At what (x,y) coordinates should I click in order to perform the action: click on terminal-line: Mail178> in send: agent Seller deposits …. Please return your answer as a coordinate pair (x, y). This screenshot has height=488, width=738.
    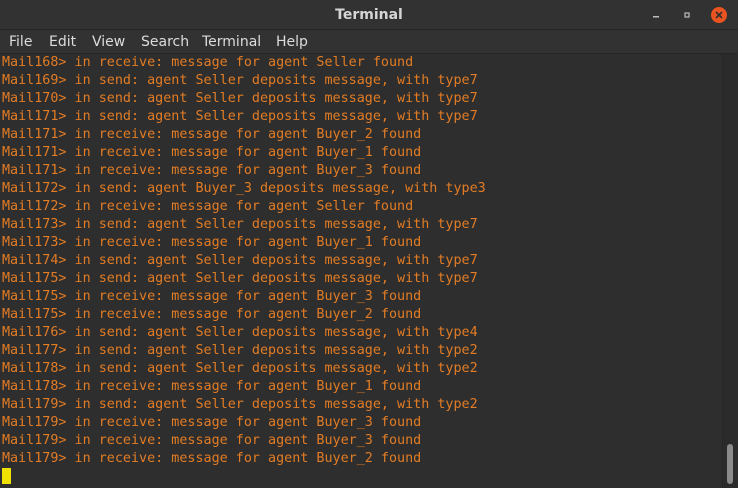
    Looking at the image, I should click on (240, 368).